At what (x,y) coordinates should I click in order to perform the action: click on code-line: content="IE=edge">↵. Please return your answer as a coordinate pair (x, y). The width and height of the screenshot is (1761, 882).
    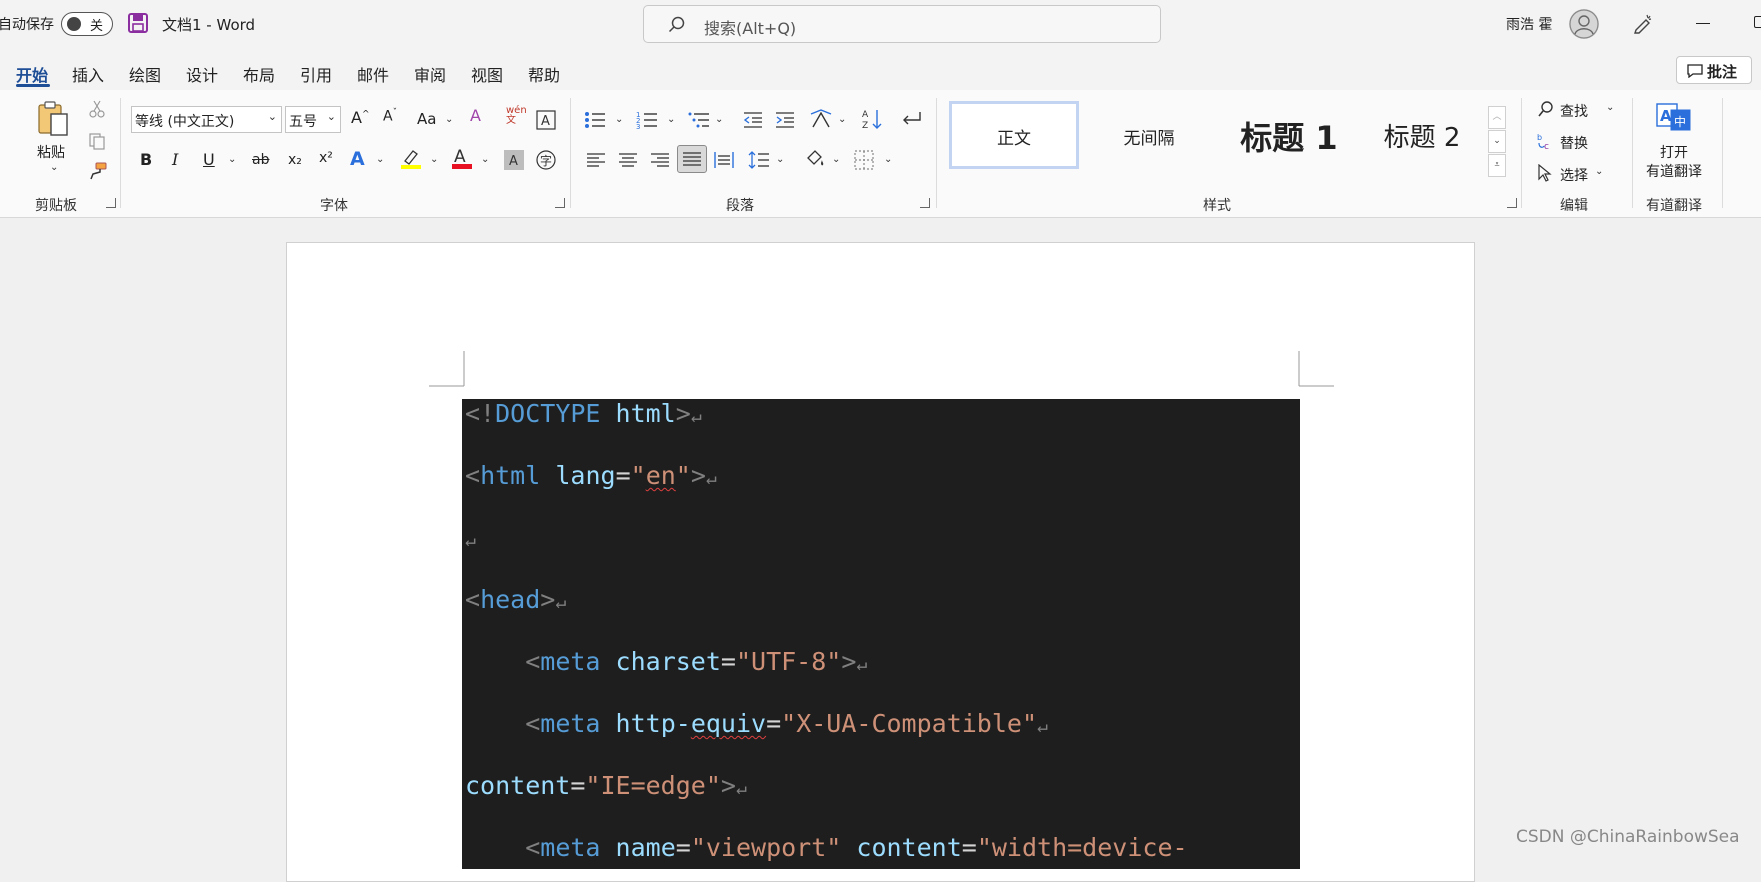
    Looking at the image, I should click on (606, 785).